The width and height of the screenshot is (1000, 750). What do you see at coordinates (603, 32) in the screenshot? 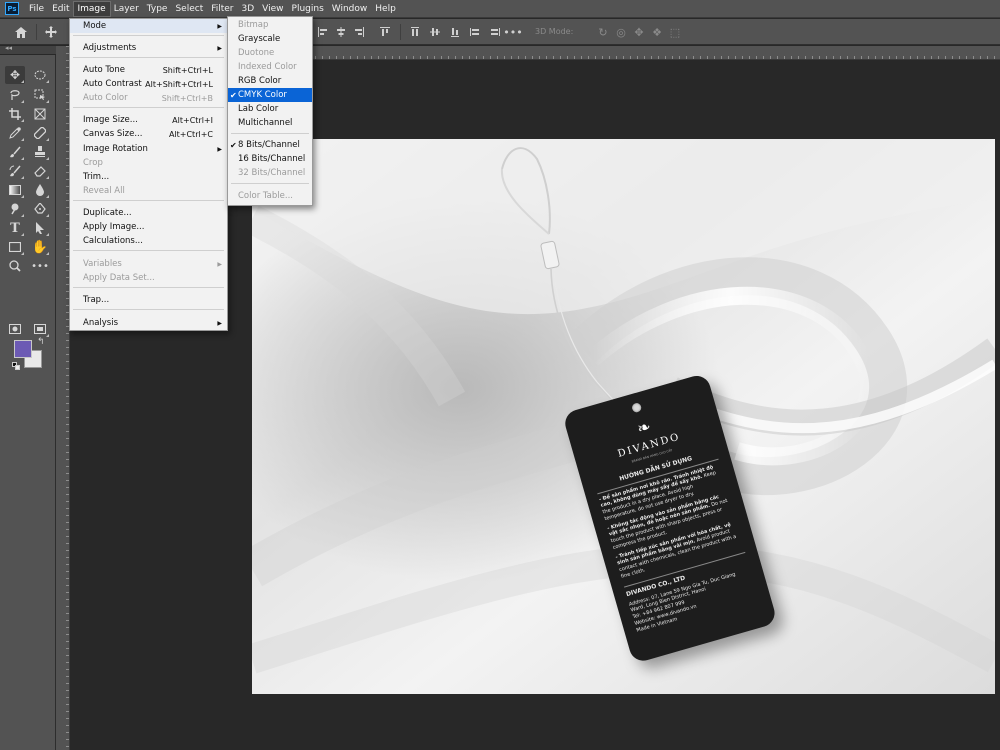
I see `3d-orbit-icon: ↻` at bounding box center [603, 32].